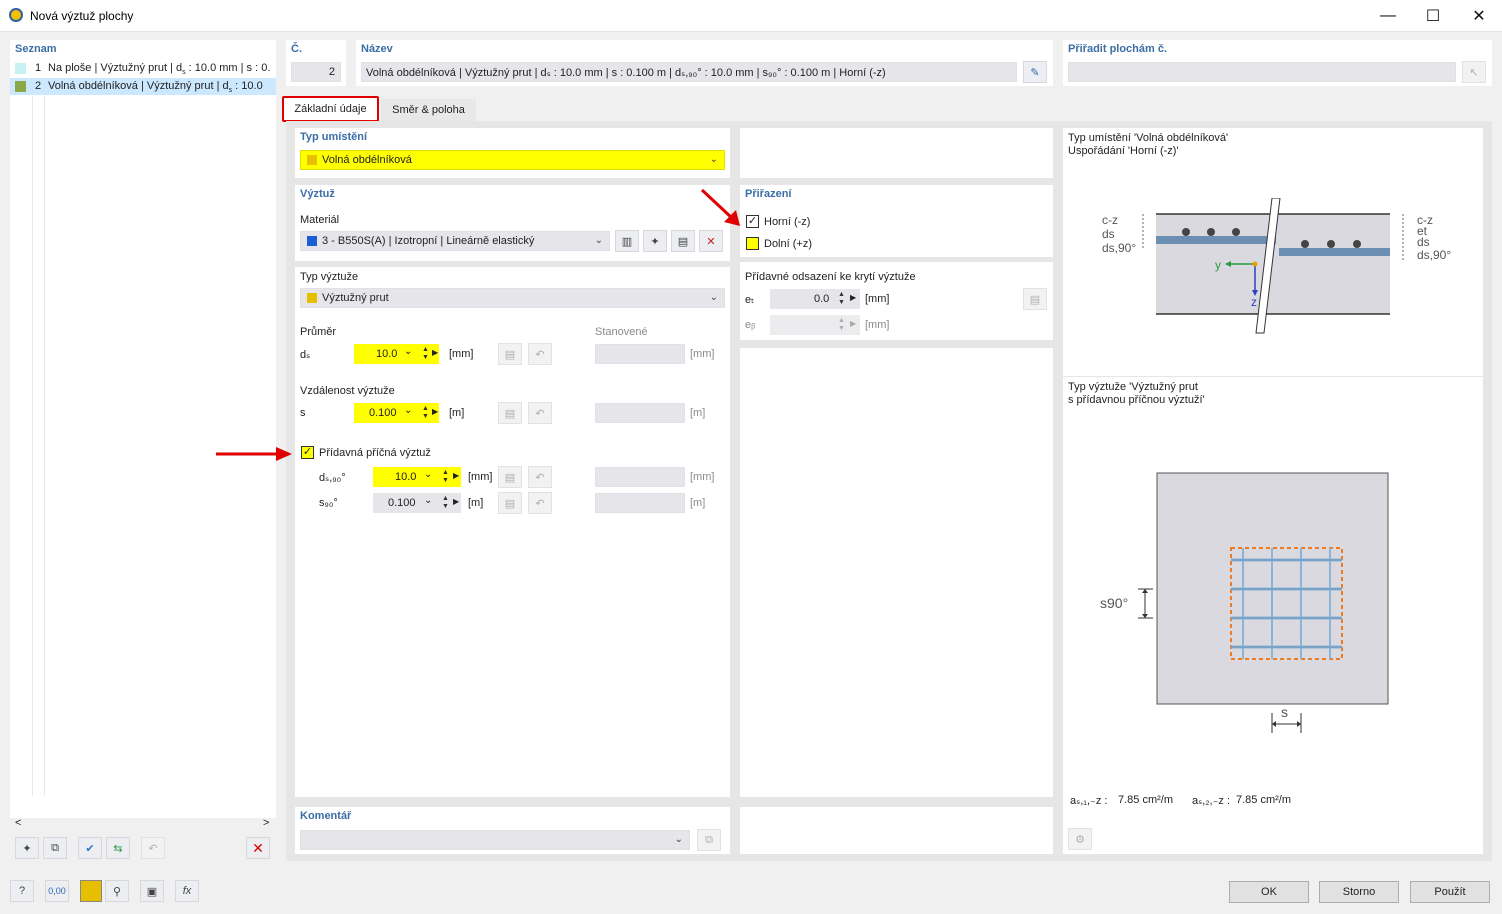 The height and width of the screenshot is (914, 1502). What do you see at coordinates (38, 68) in the screenshot?
I see `list-item-num: 1` at bounding box center [38, 68].